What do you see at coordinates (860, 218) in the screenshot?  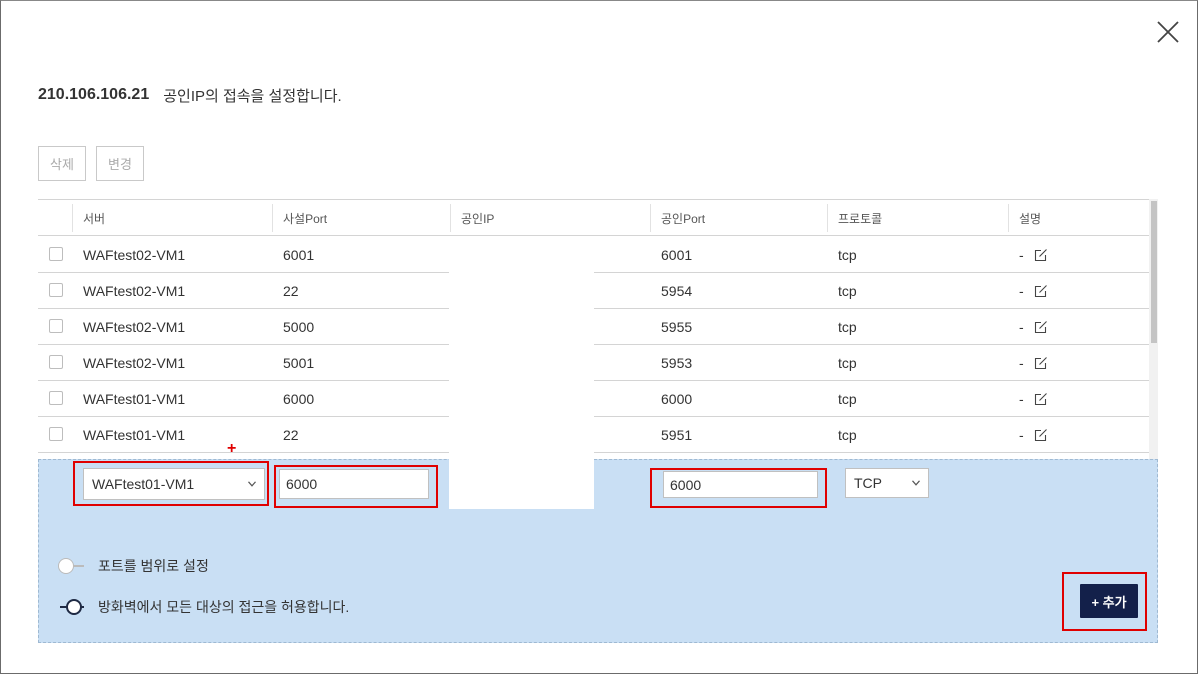 I see `column-header-protocol: 프로토콜` at bounding box center [860, 218].